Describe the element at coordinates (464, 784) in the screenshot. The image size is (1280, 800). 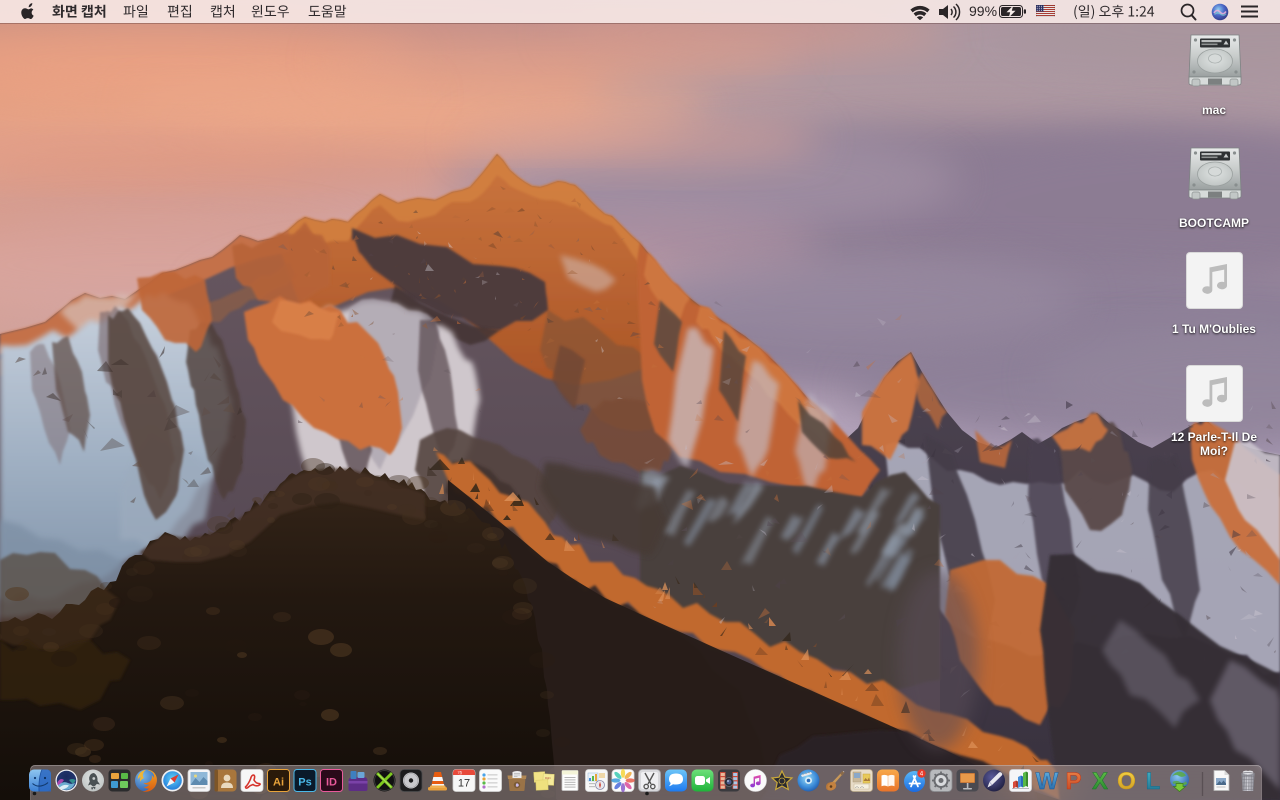
I see `svg-text: 17` at that location.